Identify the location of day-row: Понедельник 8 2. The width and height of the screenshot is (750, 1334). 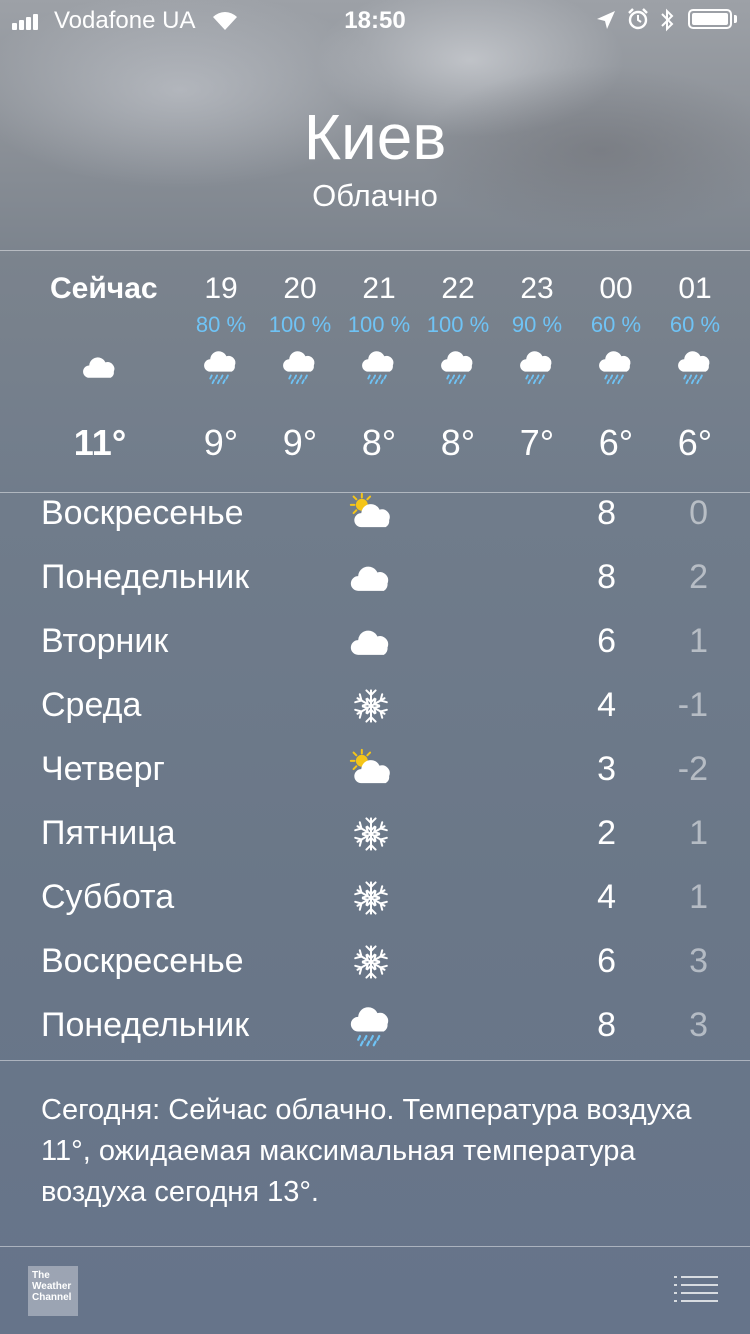
(375, 578).